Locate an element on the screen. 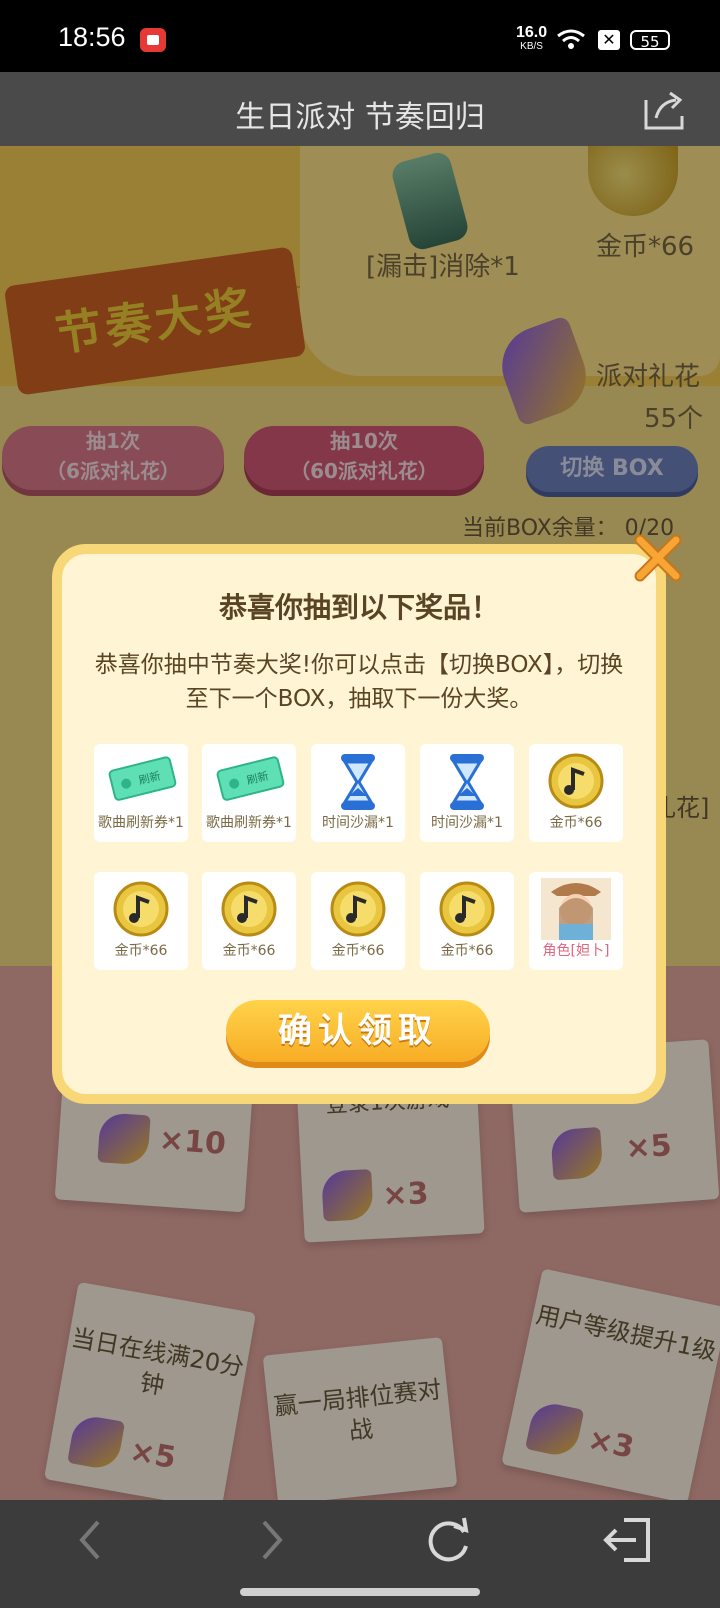 This screenshot has width=720, height=1608. page-title: 生日派对 节奏回归 is located at coordinates (360, 117).